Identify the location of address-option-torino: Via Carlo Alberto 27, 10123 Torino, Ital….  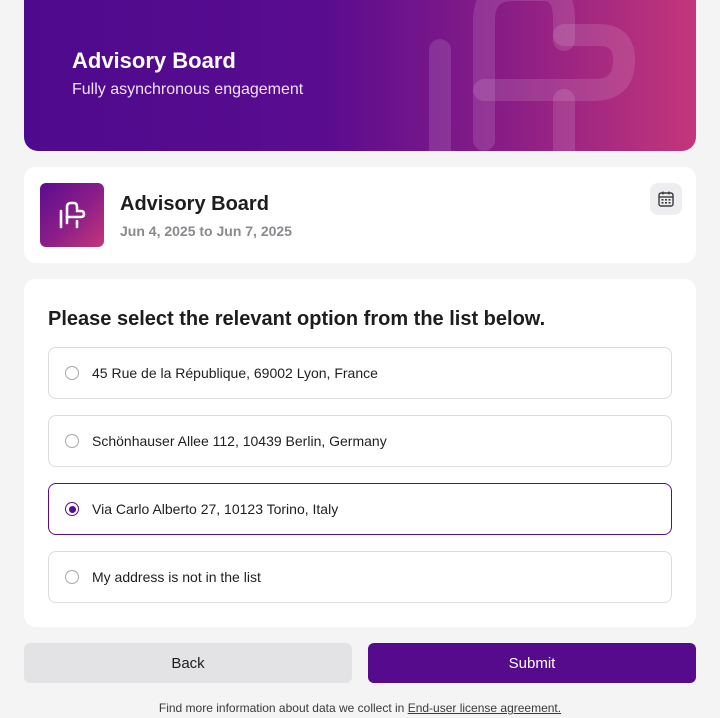
(360, 509).